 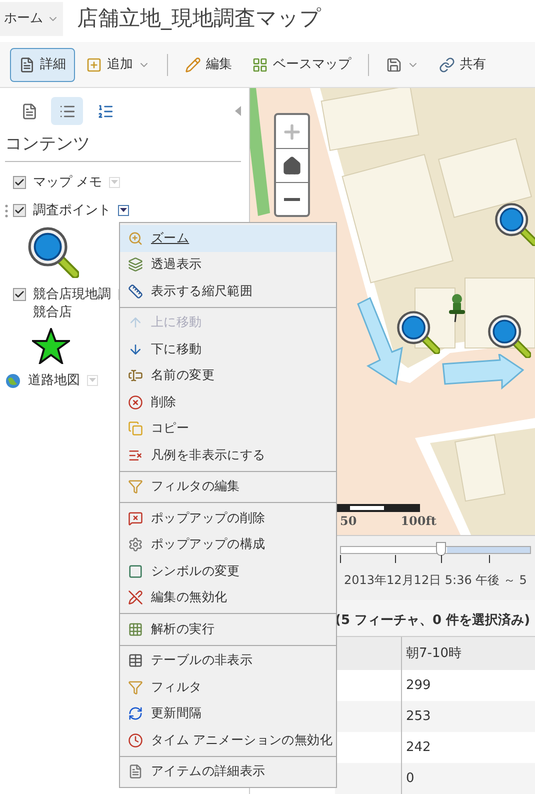 I want to click on home-menu: ホーム, so click(x=31, y=19).